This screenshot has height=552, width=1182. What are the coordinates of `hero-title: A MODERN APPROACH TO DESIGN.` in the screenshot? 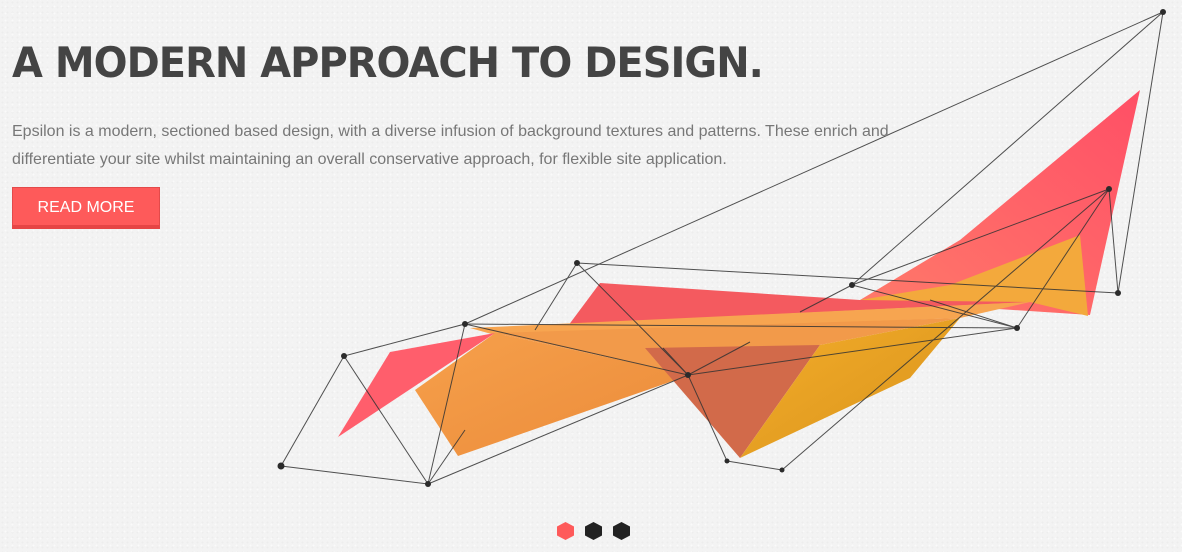 It's located at (388, 62).